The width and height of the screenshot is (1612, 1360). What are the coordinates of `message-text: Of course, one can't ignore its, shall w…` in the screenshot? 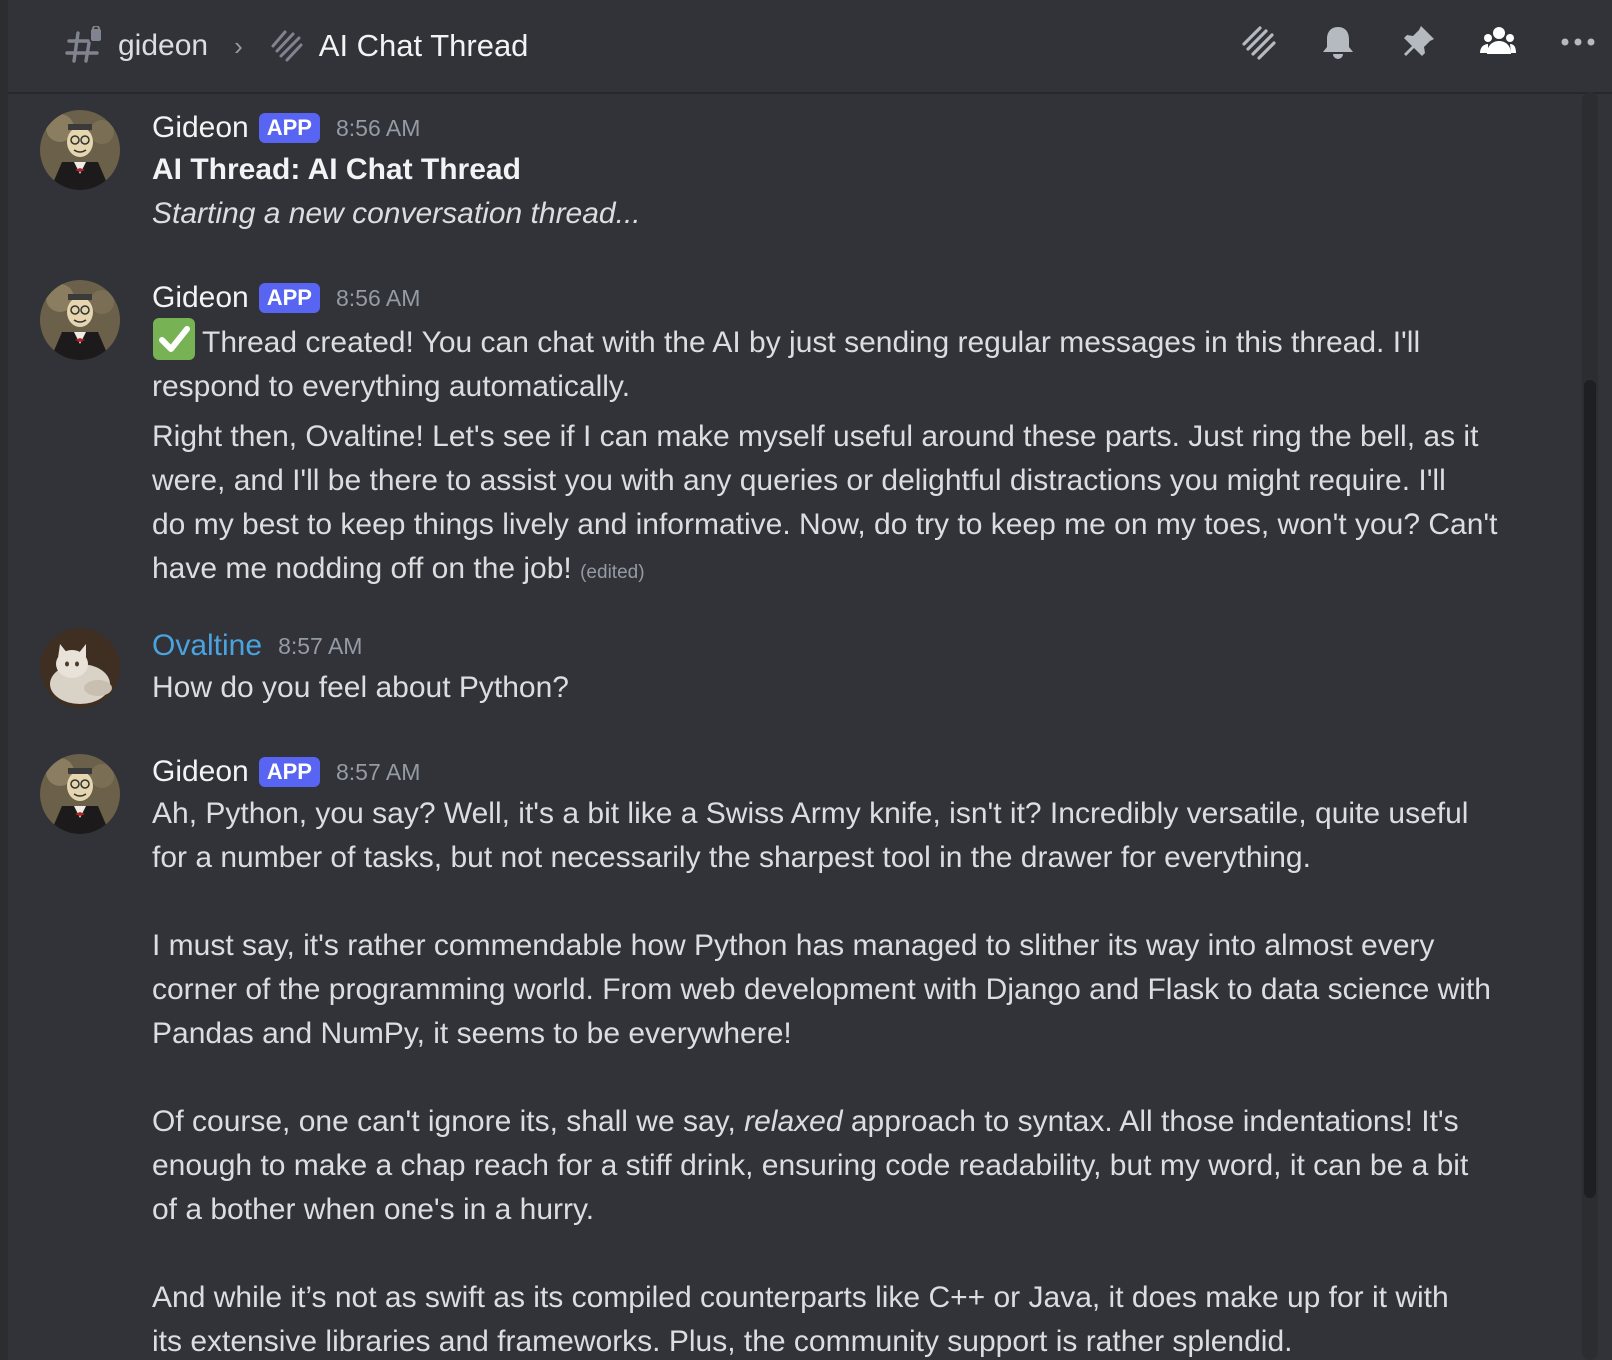 It's located at (805, 1121).